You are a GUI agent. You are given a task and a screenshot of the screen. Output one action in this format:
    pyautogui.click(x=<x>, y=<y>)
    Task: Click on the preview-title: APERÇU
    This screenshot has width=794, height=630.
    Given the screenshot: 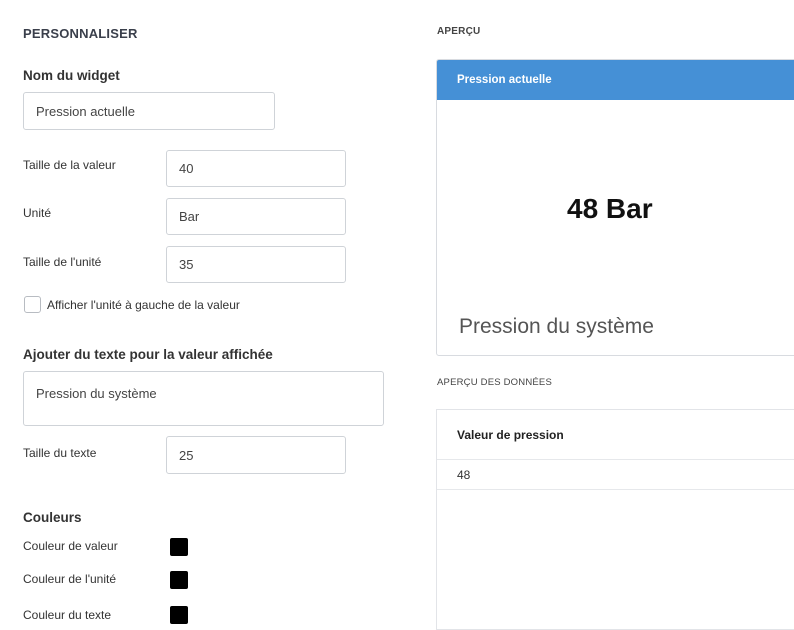 What is the action you would take?
    pyautogui.click(x=459, y=31)
    